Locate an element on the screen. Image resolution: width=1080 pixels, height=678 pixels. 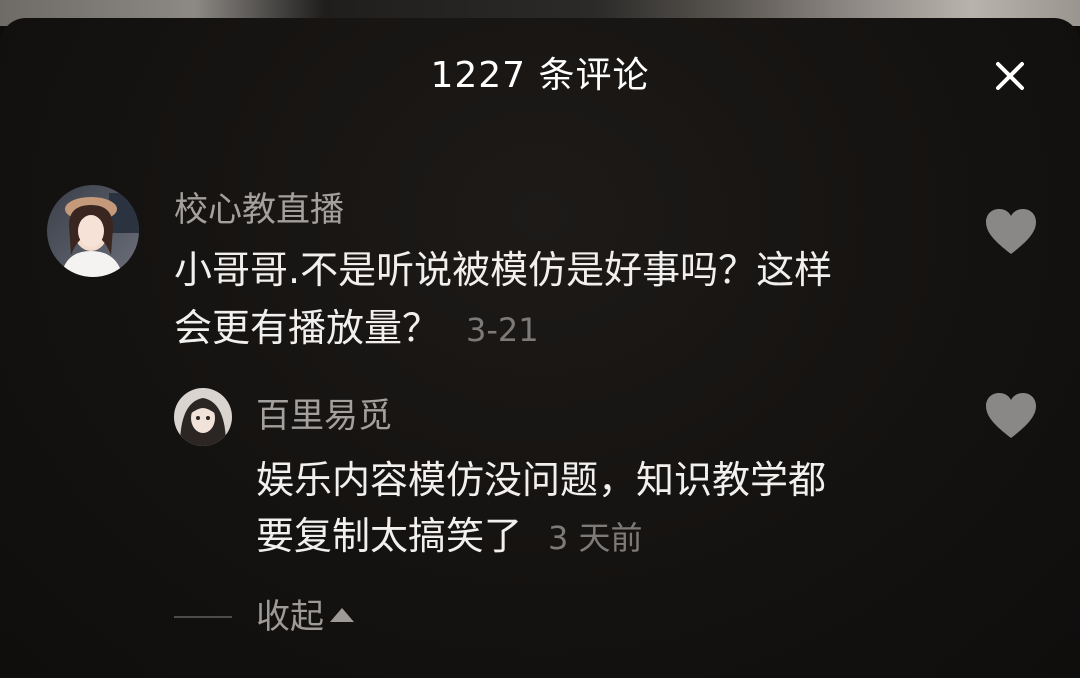
collapse-label: 收起 is located at coordinates (290, 617).